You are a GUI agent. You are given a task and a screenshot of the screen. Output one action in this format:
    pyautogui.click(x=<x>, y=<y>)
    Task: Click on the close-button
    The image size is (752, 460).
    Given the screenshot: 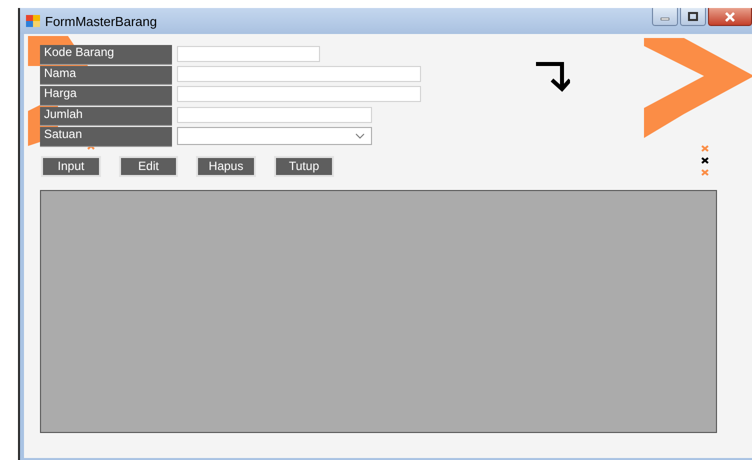 What is the action you would take?
    pyautogui.click(x=730, y=17)
    